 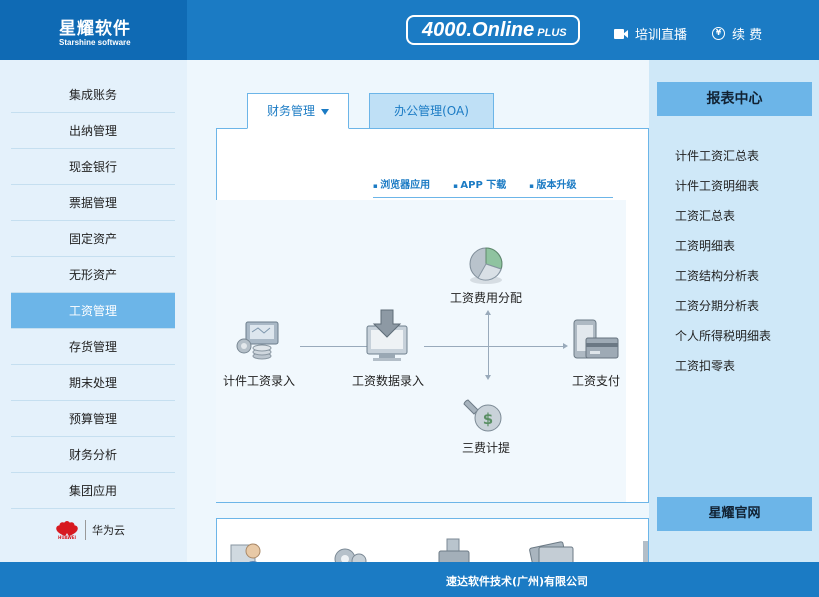 What do you see at coordinates (325, 111) in the screenshot?
I see `caret-down-icon` at bounding box center [325, 111].